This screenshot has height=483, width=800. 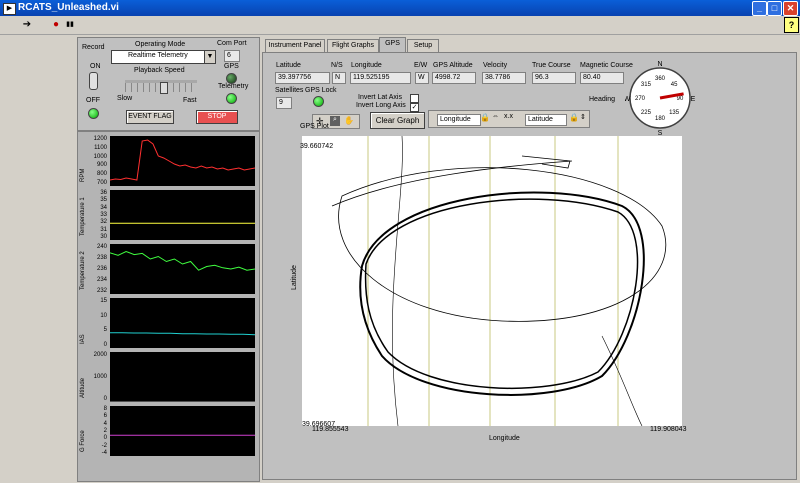 What do you see at coordinates (289, 90) in the screenshot?
I see `satellites-label: Satellites` at bounding box center [289, 90].